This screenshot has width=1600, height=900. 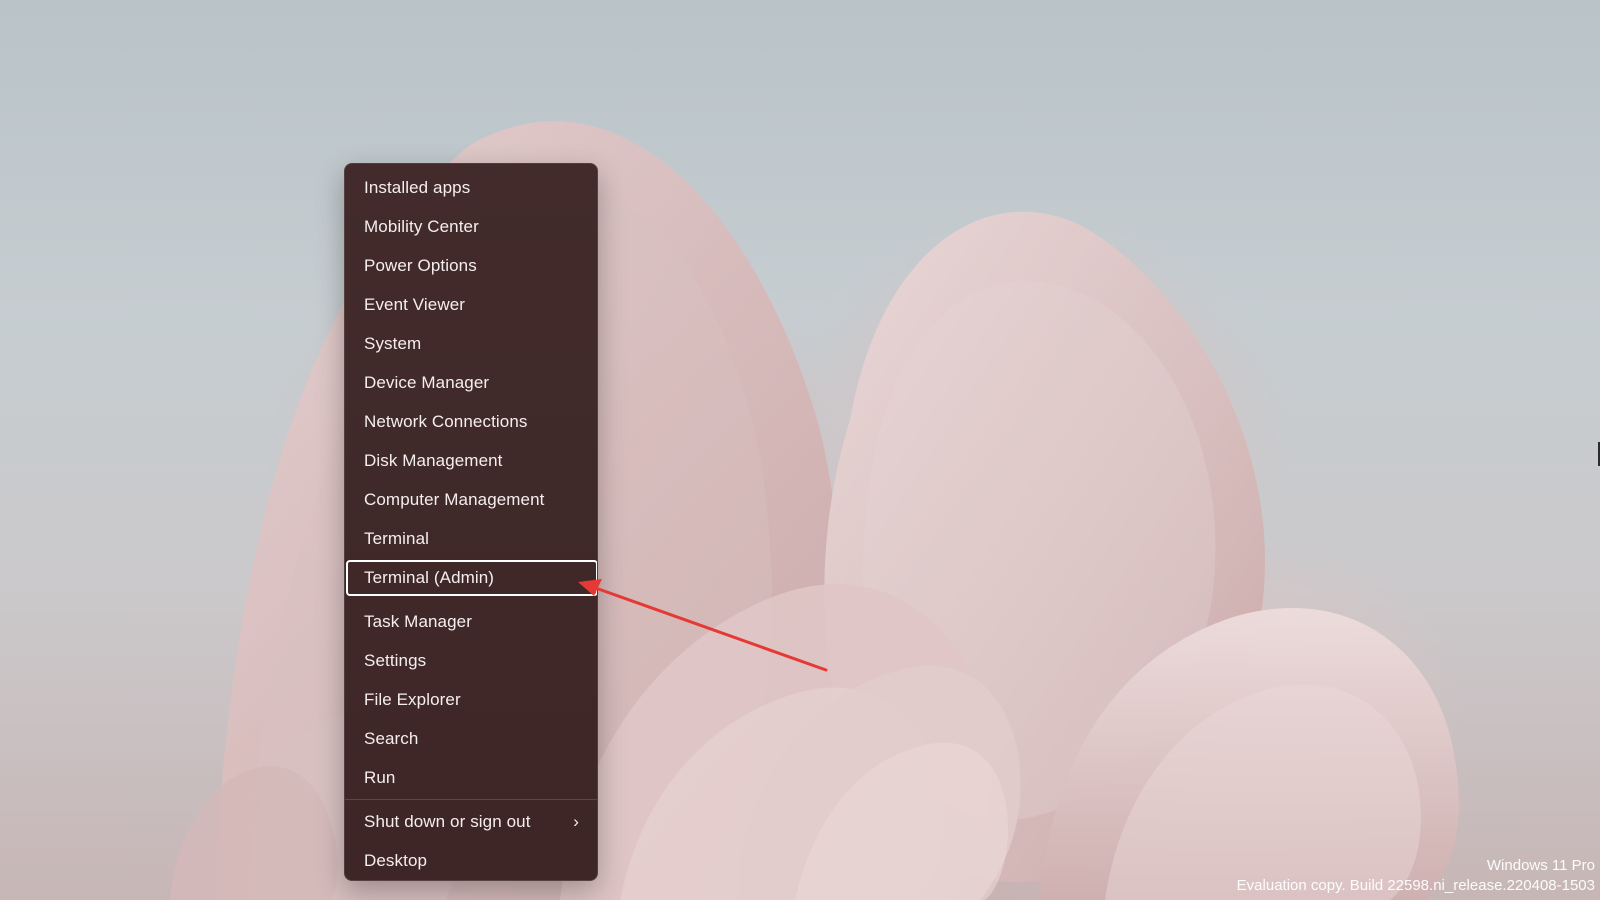 What do you see at coordinates (471, 344) in the screenshot?
I see `menu-item-system: System` at bounding box center [471, 344].